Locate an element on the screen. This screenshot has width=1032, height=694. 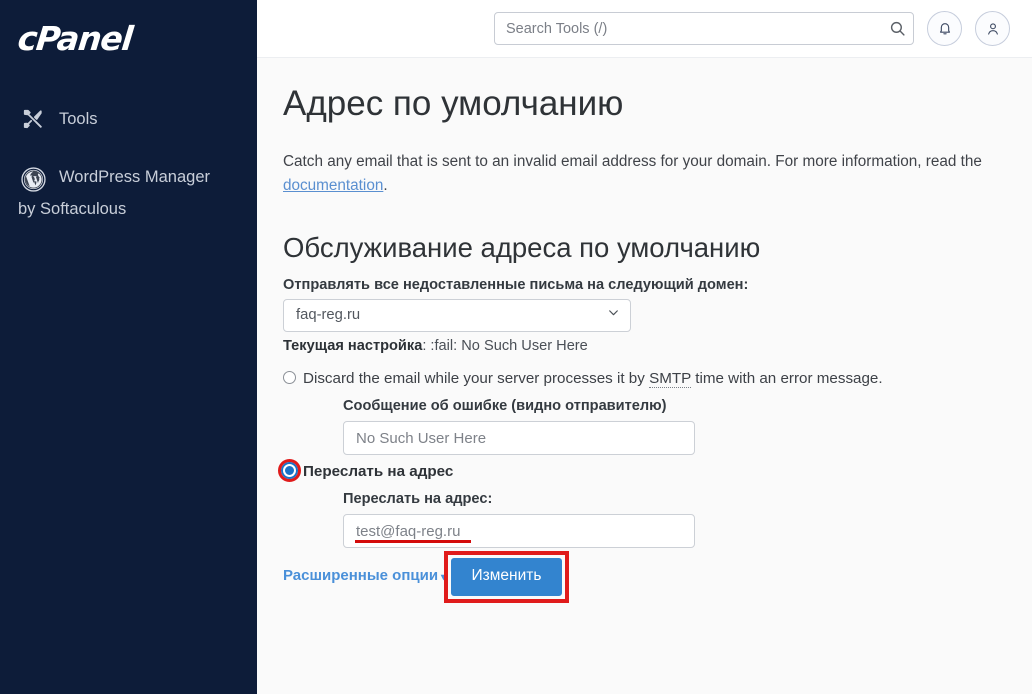
forward-address-input is located at coordinates (519, 531).